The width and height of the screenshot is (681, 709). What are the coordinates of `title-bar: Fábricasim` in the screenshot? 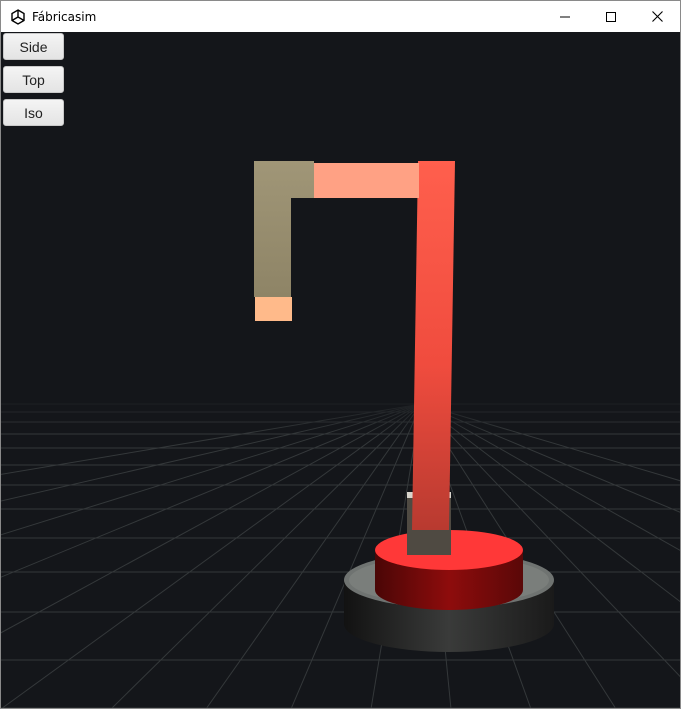 It's located at (340, 16).